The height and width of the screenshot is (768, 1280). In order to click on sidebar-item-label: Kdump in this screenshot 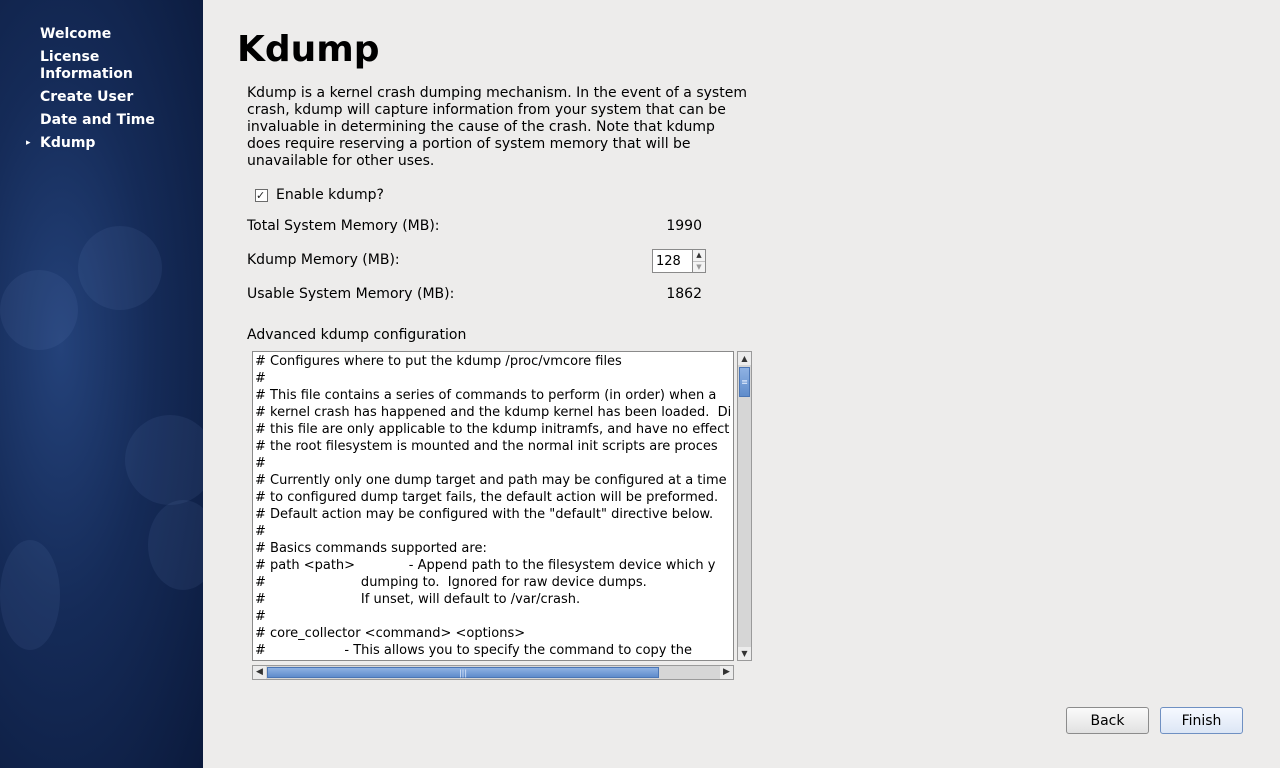, I will do `click(68, 143)`.